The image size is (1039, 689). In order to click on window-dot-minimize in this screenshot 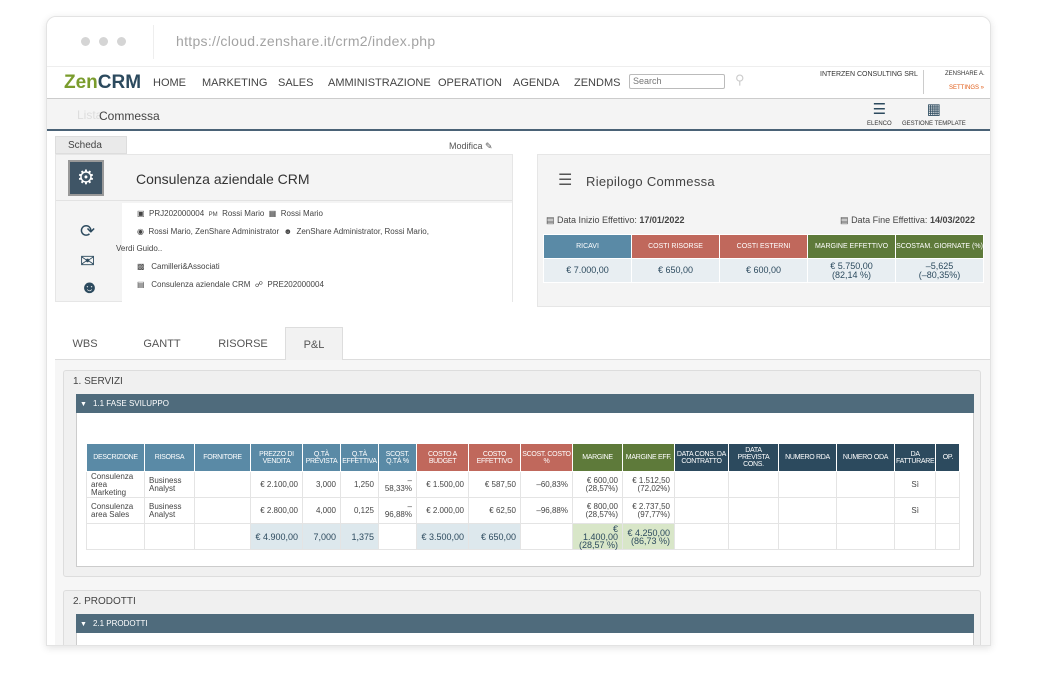, I will do `click(103, 41)`.